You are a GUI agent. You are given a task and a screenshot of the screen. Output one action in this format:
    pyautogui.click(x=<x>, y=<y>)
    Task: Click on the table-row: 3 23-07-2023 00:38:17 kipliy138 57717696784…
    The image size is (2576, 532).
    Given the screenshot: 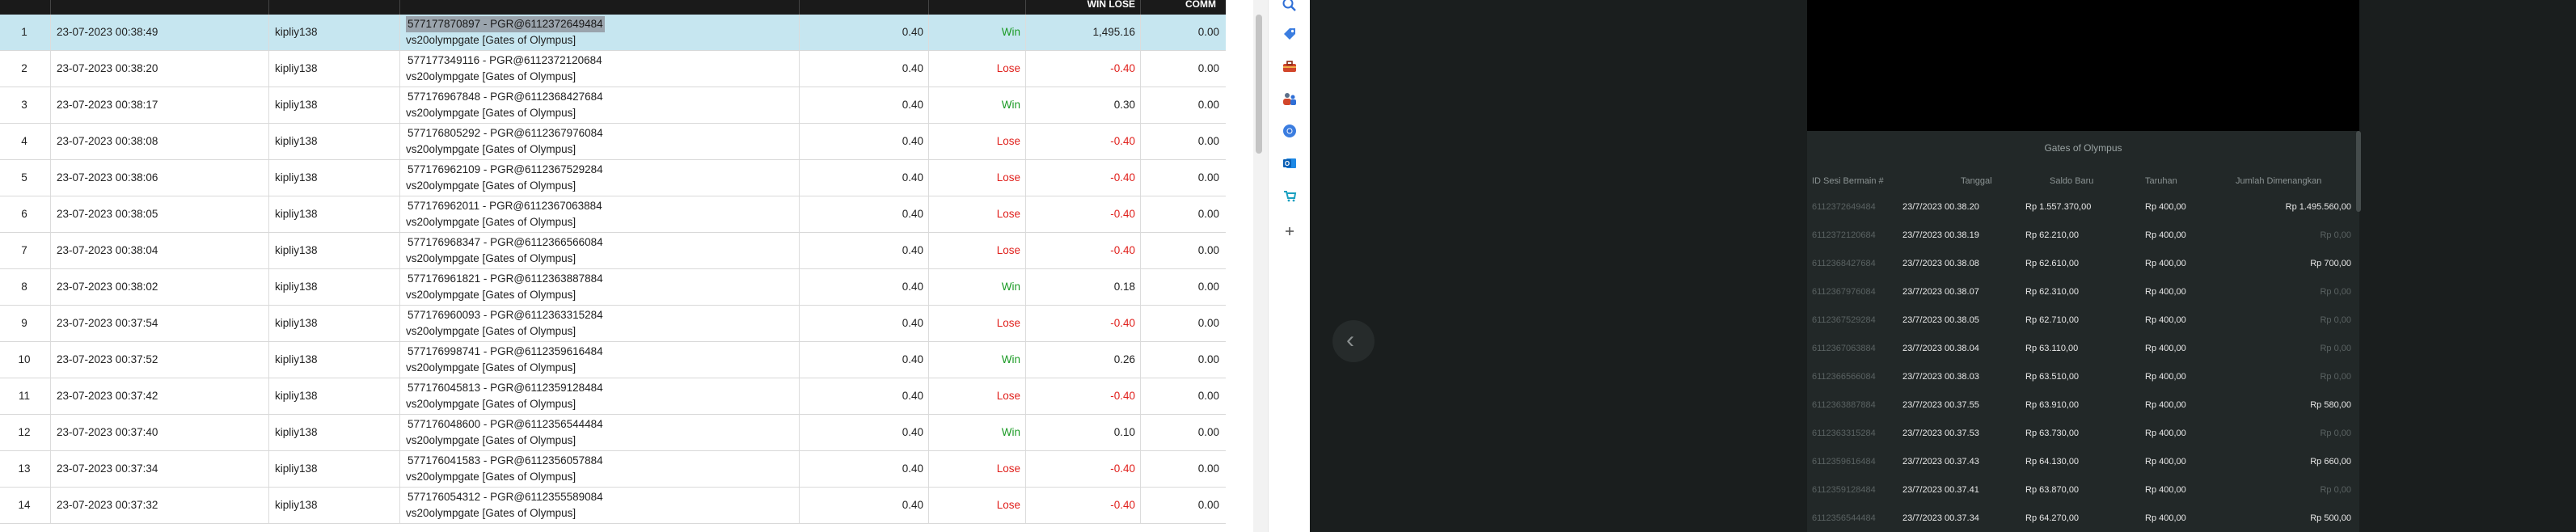 What is the action you would take?
    pyautogui.click(x=613, y=106)
    